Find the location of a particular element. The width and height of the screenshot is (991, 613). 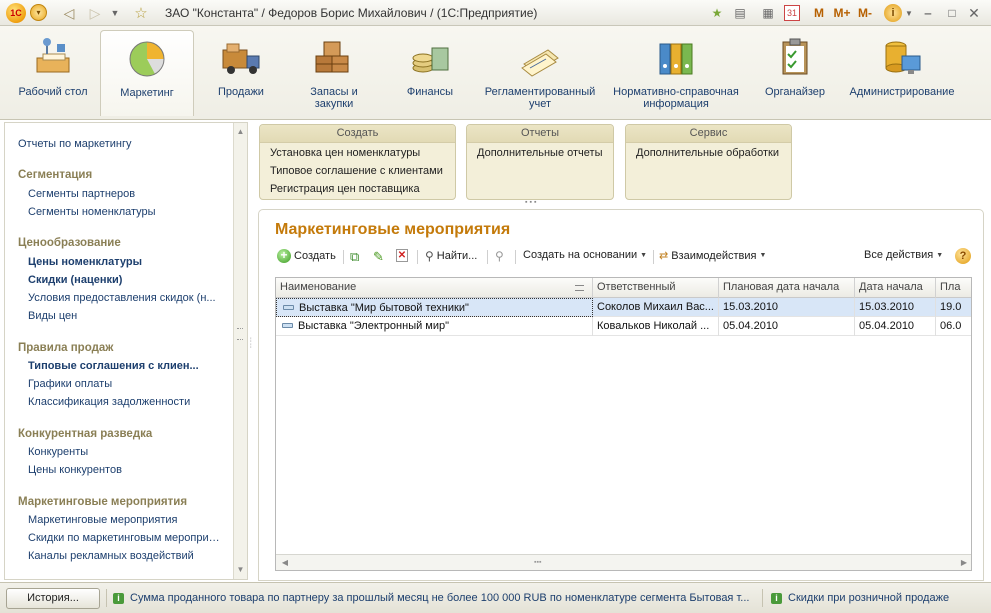

cell-start-date: 15.03.2010 is located at coordinates (895, 307).